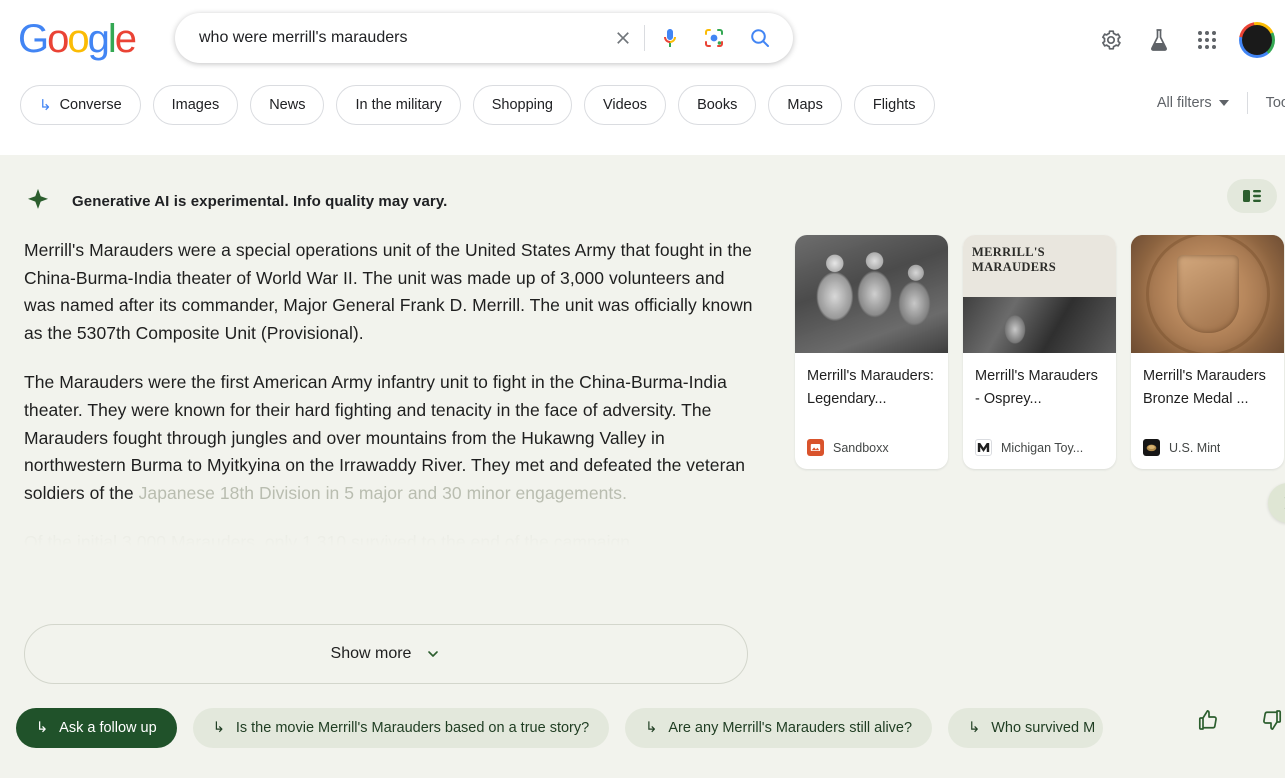  What do you see at coordinates (1195, 447) in the screenshot?
I see `source-card-source: U.S. Mint` at bounding box center [1195, 447].